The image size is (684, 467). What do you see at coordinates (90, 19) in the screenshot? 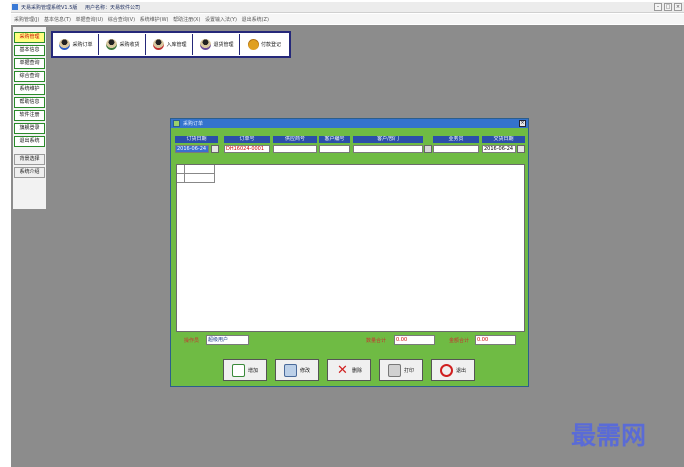
I see `menu-doc-query: 单据查询(U)` at bounding box center [90, 19].